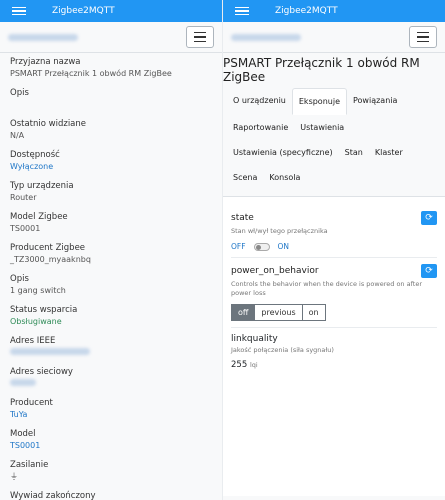 Image resolution: width=445 pixels, height=500 pixels. What do you see at coordinates (111, 192) in the screenshot?
I see `info-row: Typ urządzenia Router` at bounding box center [111, 192].